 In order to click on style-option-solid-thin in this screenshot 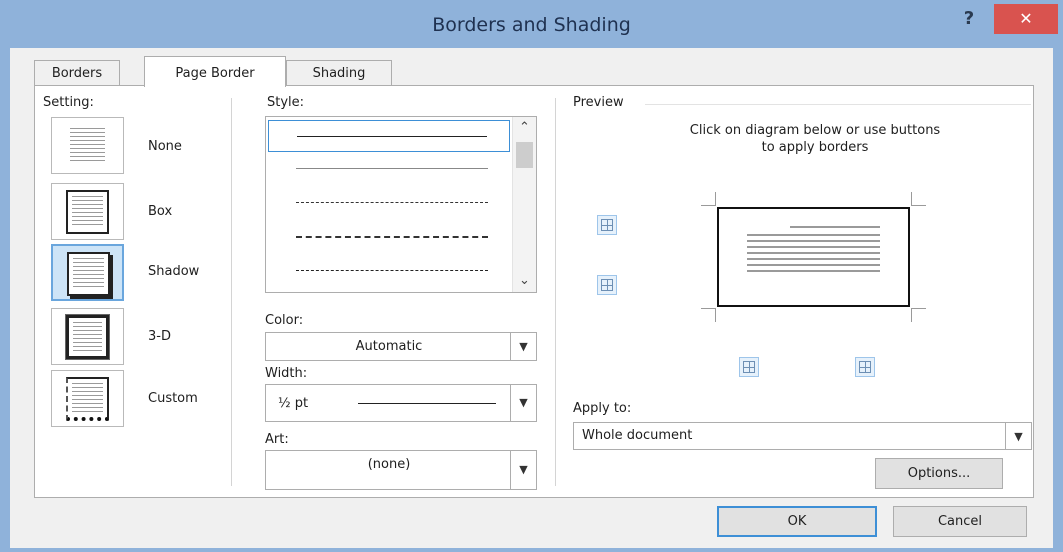, I will do `click(389, 169)`.